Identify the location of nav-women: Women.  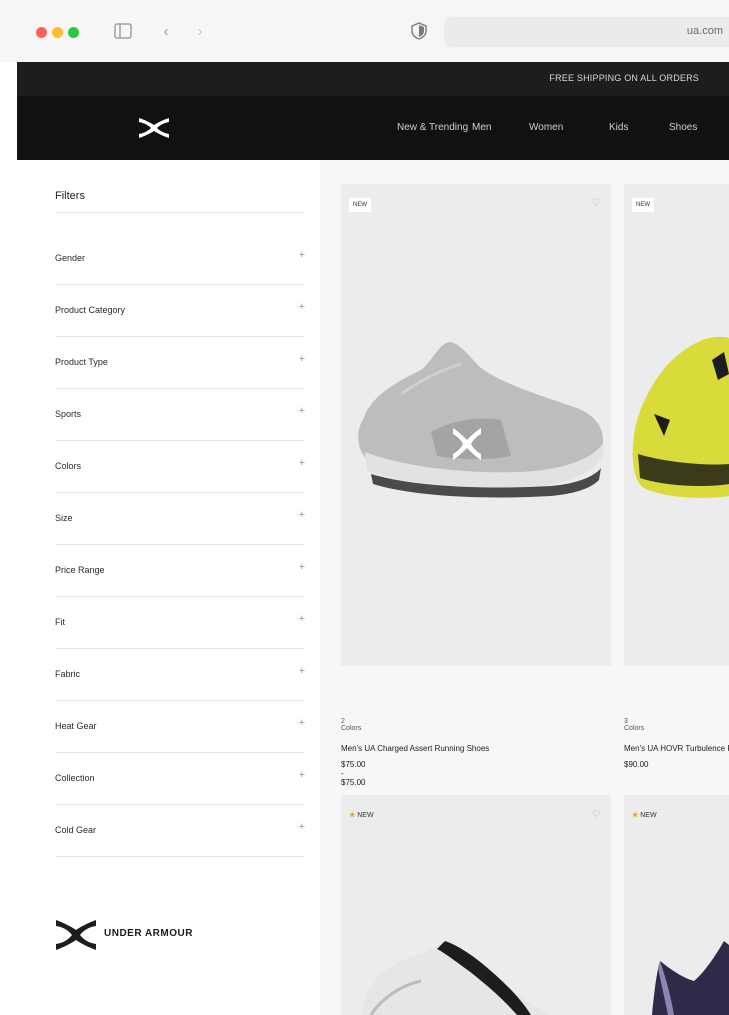
(546, 127).